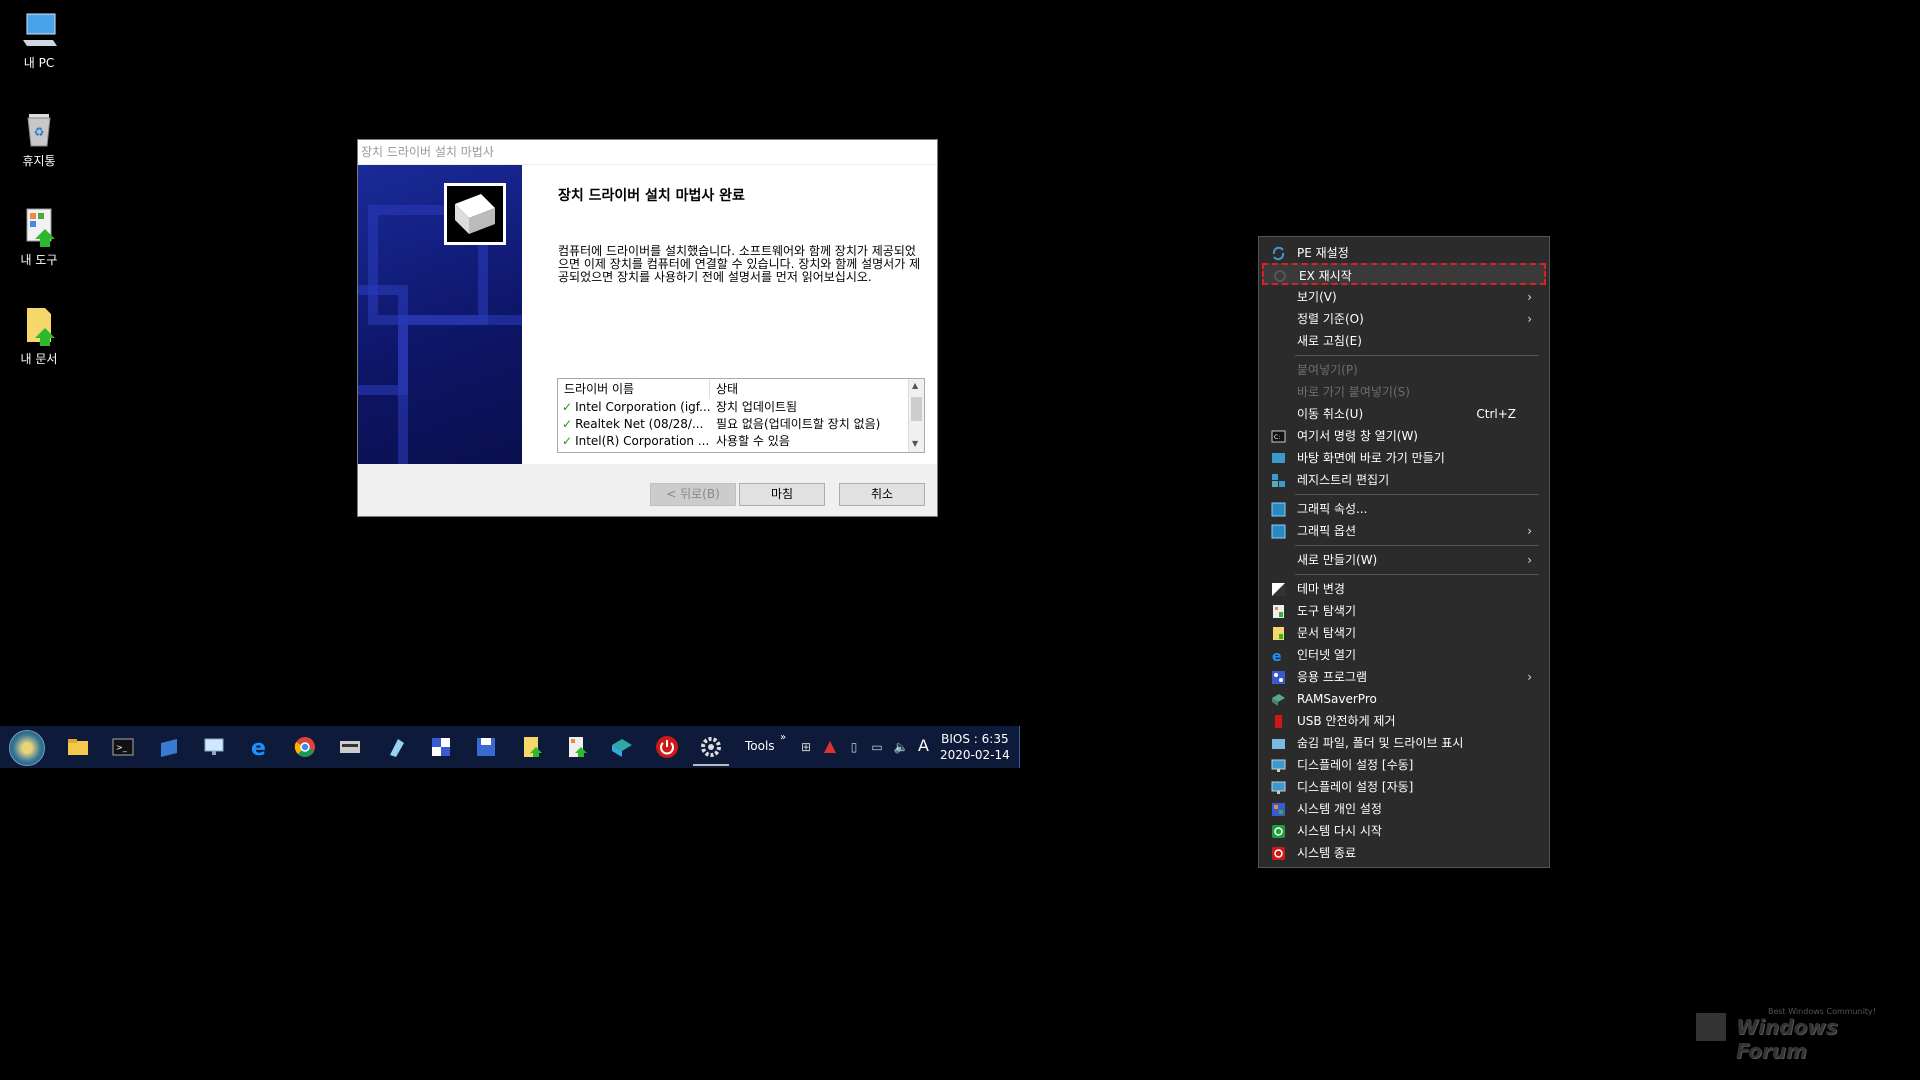  What do you see at coordinates (1278, 831) in the screenshot?
I see `restart-system-icon` at bounding box center [1278, 831].